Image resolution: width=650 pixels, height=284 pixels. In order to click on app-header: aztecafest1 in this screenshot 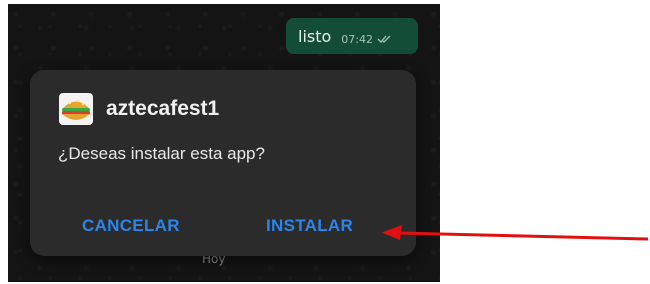, I will do `click(138, 109)`.